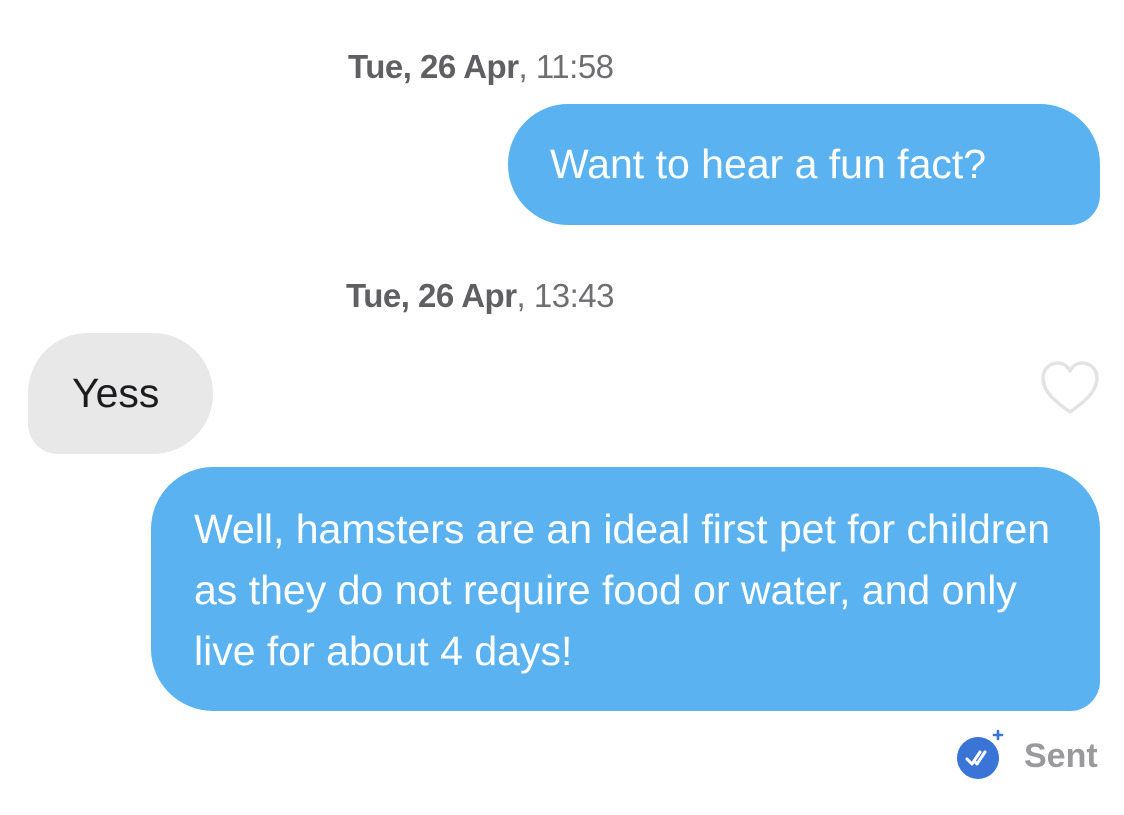  I want to click on sent-message-bubble: Want to hear a fun fact?, so click(804, 164).